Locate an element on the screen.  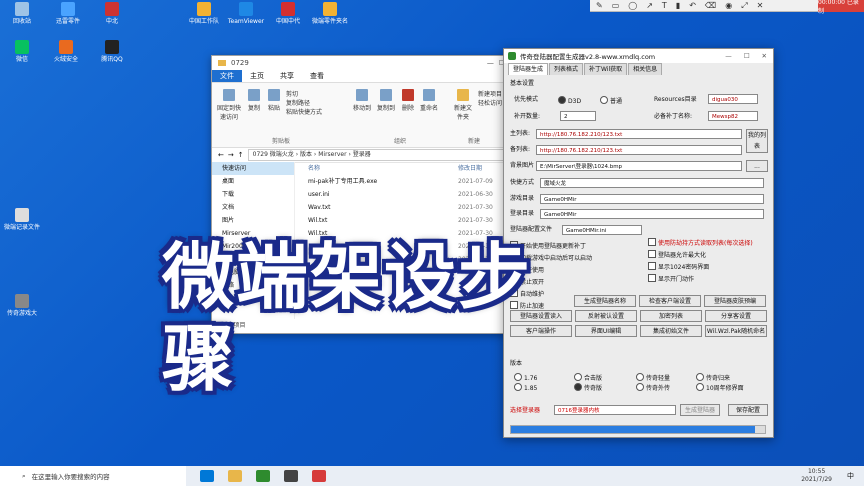
tab-home: 主页 is located at coordinates (257, 76).